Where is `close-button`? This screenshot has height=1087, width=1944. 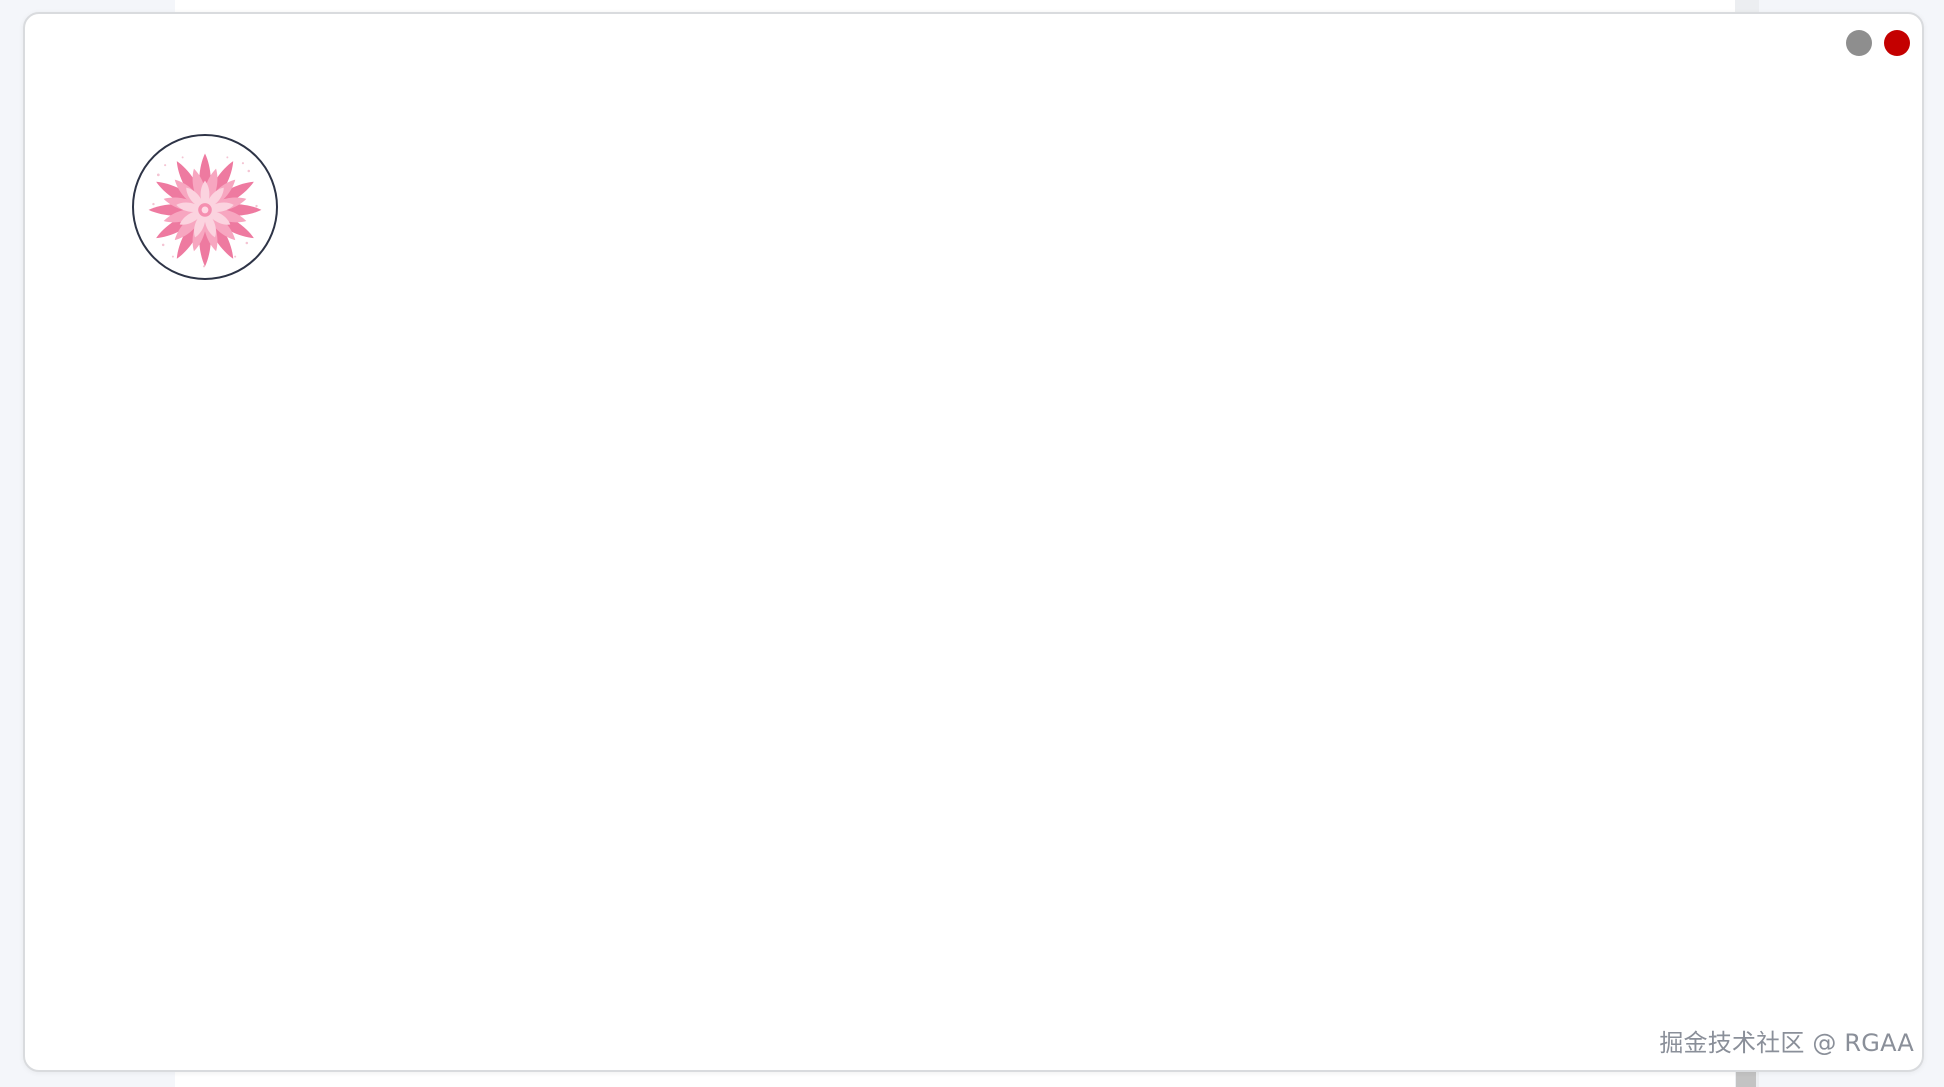 close-button is located at coordinates (1897, 43).